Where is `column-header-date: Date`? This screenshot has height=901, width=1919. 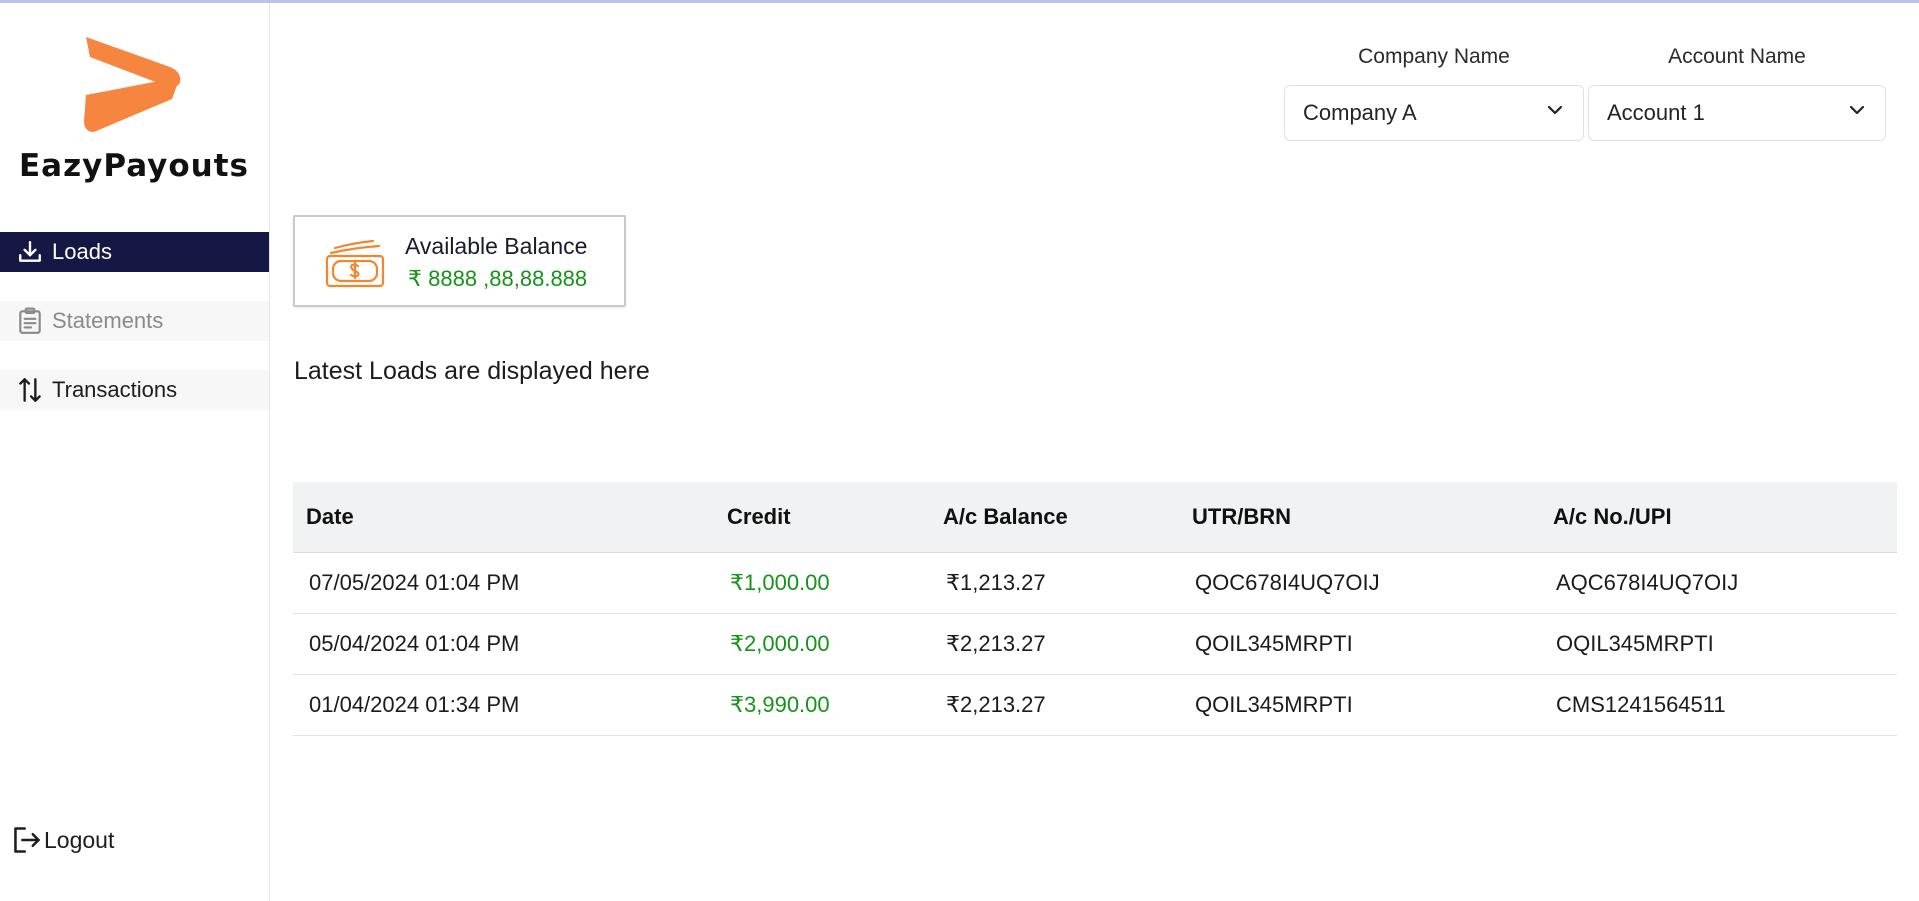
column-header-date: Date is located at coordinates (503, 517).